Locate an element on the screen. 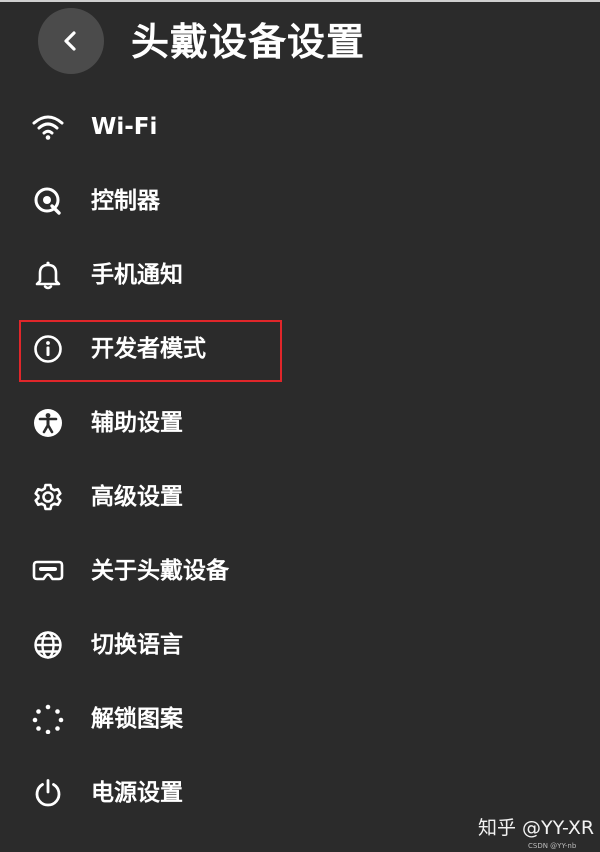  back-button is located at coordinates (71, 41).